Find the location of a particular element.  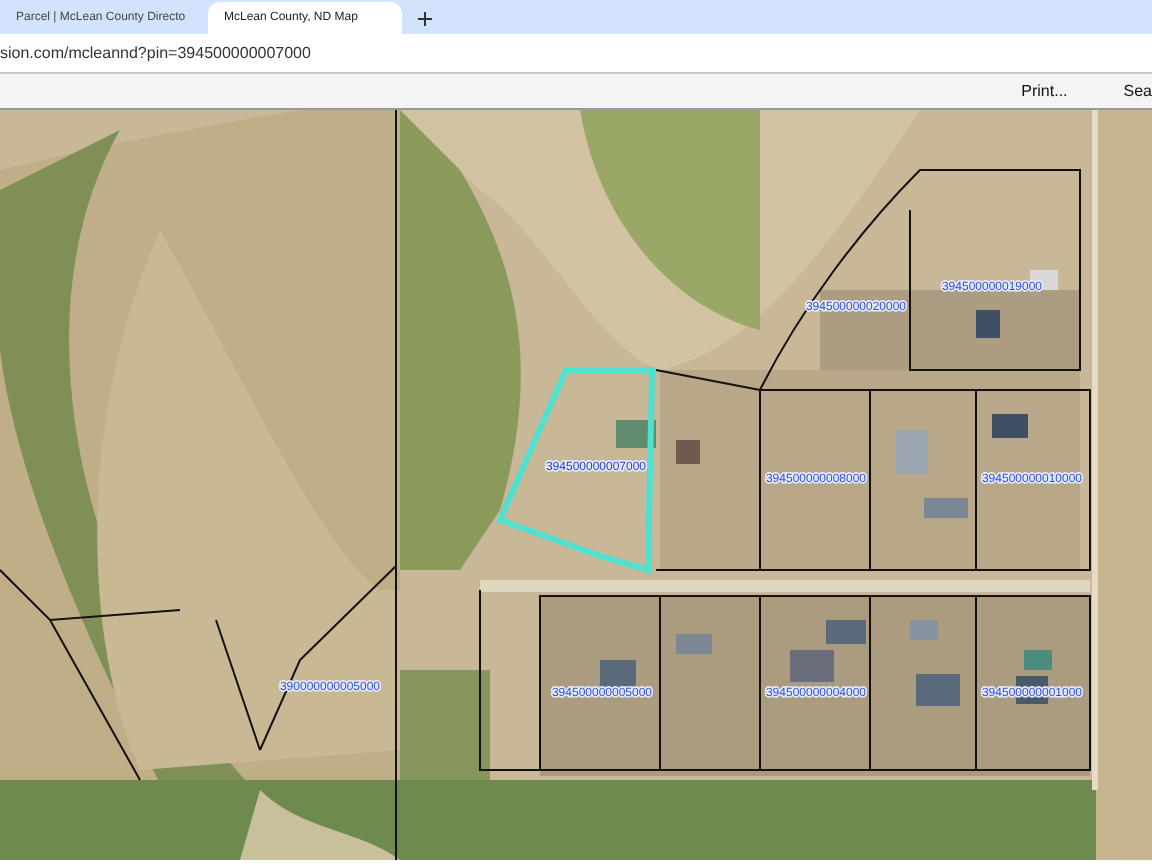

toolbar-button: Sea is located at coordinates (1137, 91).